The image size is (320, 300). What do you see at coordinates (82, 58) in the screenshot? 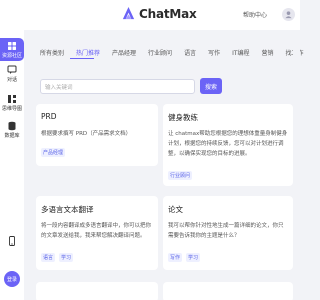
I see `active-tab-indicator` at bounding box center [82, 58].